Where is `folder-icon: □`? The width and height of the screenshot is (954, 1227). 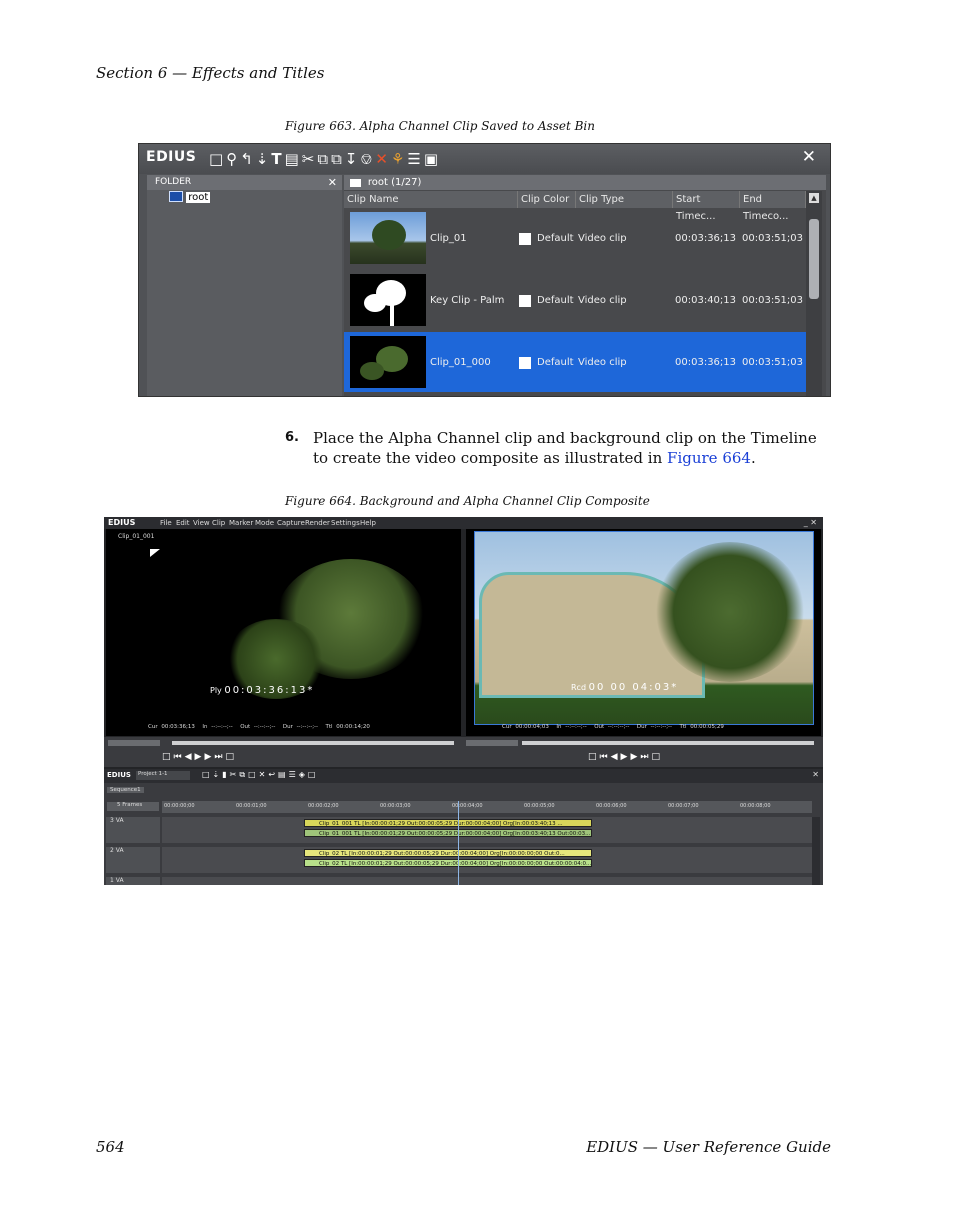
folder-icon: □ is located at coordinates (217, 159).